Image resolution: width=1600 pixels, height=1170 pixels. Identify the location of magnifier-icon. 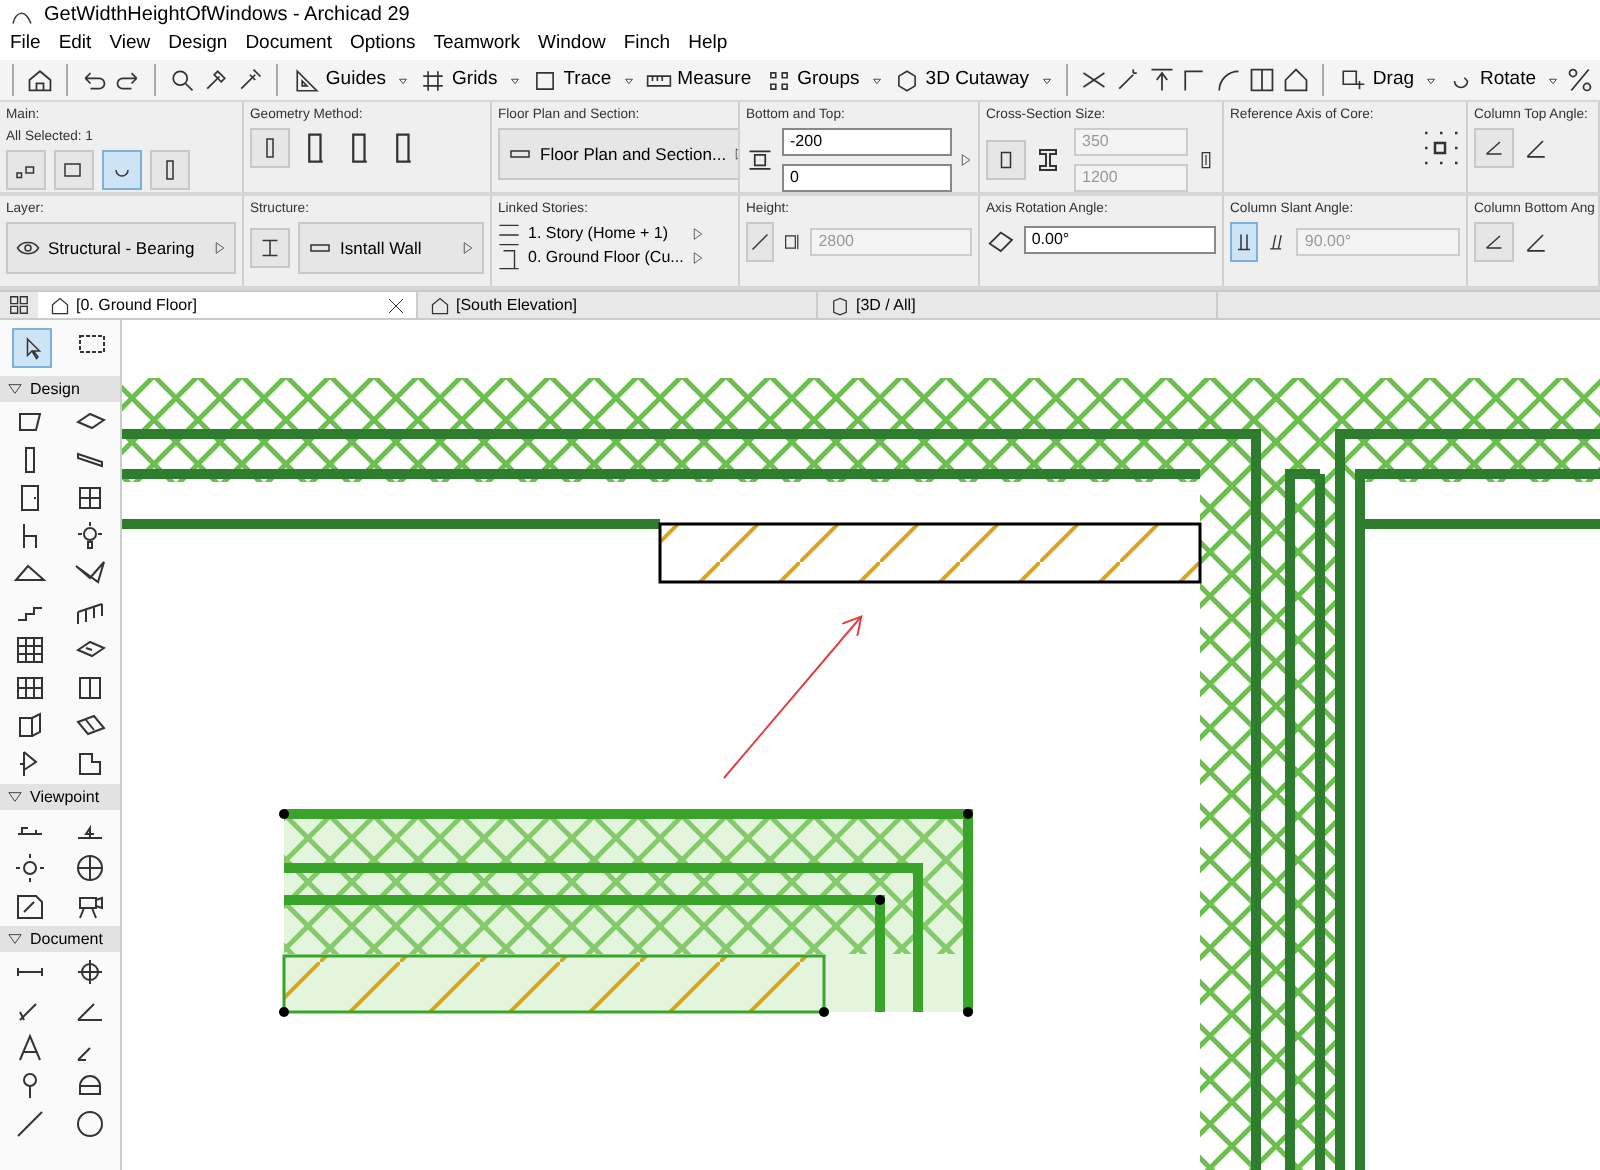
(181, 80).